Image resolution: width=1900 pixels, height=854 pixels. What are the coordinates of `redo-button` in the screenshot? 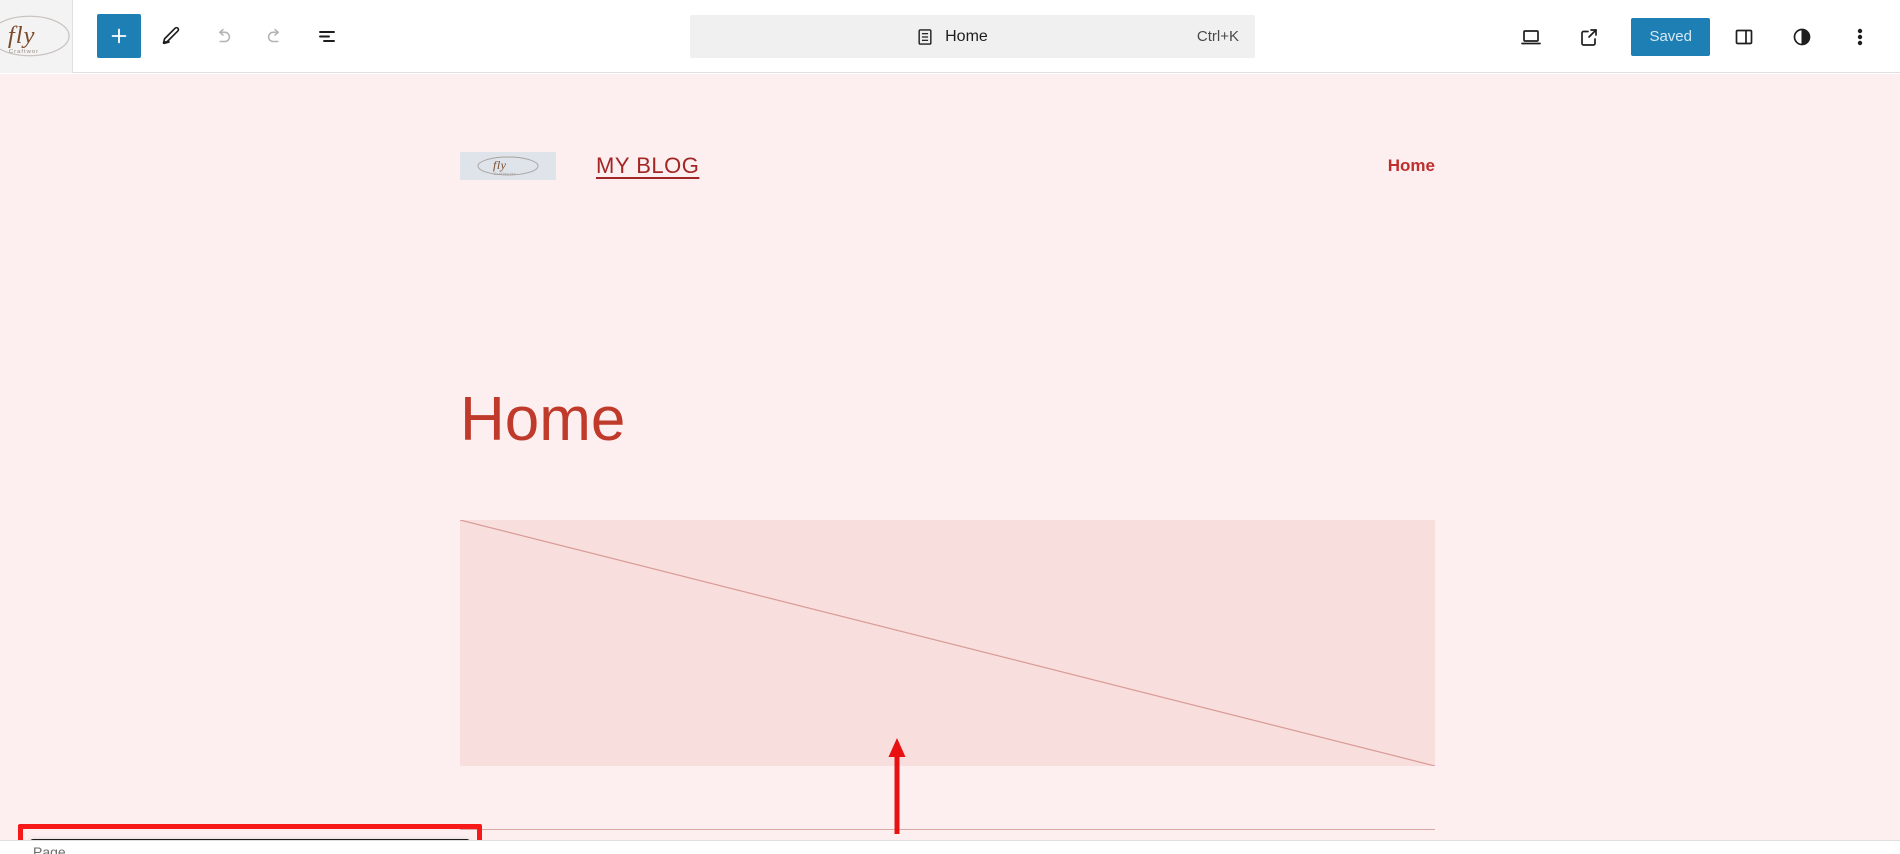 It's located at (275, 36).